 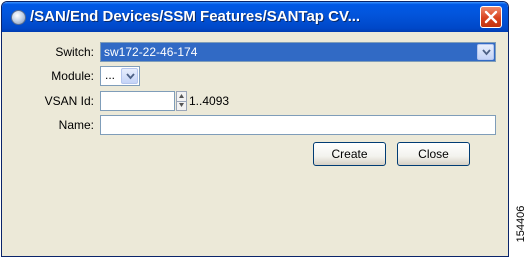 I want to click on app-icon, so click(x=18, y=17).